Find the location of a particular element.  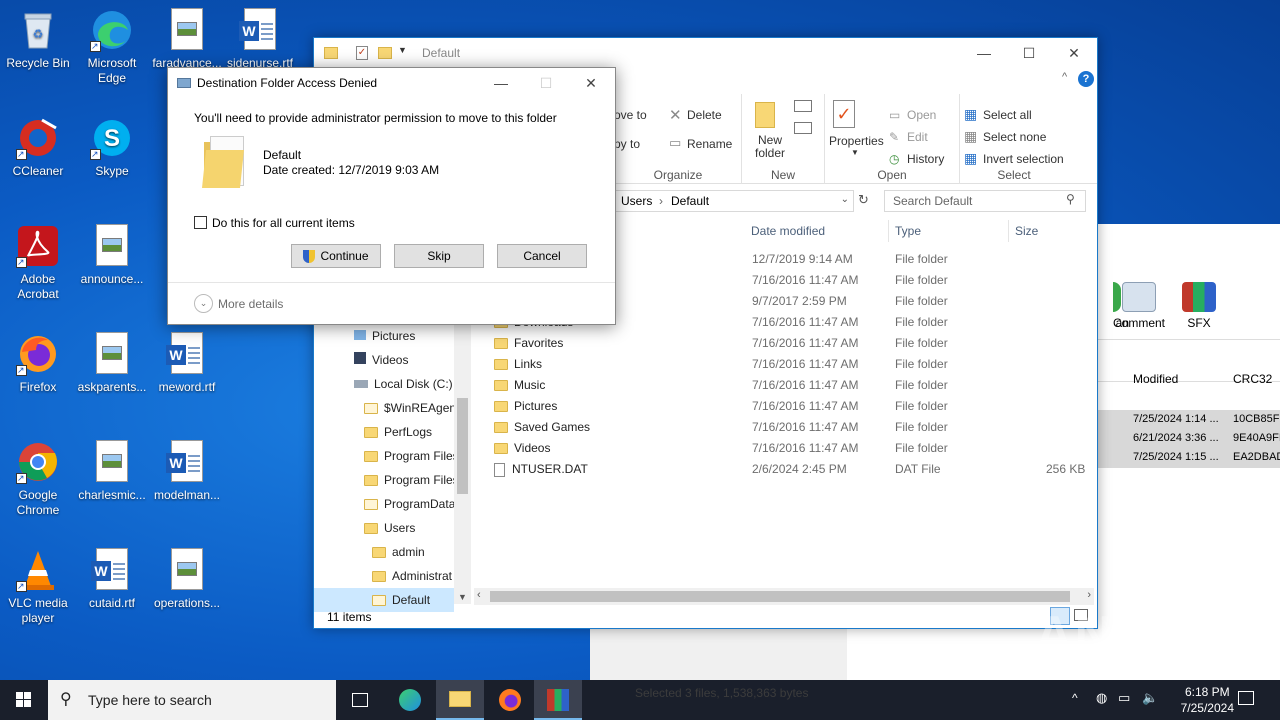

invert-selection-button: Invert selection is located at coordinates (1023, 159).